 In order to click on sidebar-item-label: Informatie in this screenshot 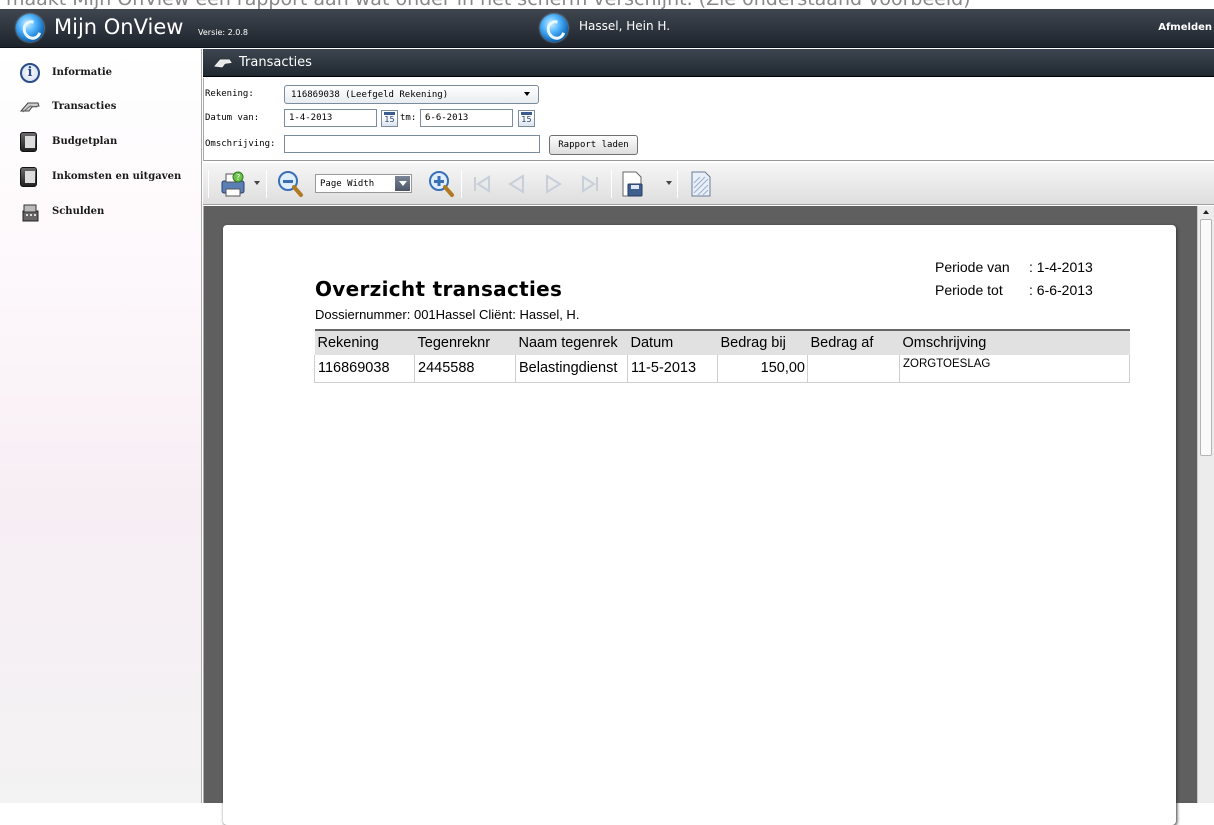, I will do `click(82, 72)`.